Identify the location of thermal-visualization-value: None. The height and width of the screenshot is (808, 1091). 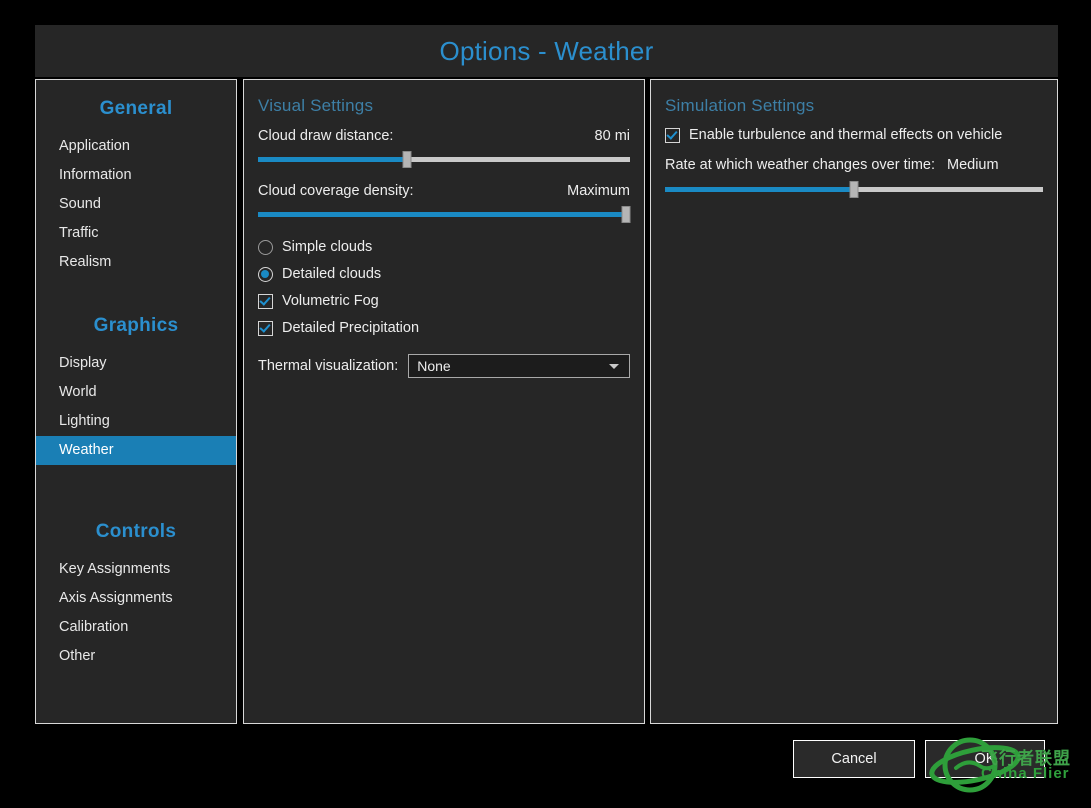
(434, 366).